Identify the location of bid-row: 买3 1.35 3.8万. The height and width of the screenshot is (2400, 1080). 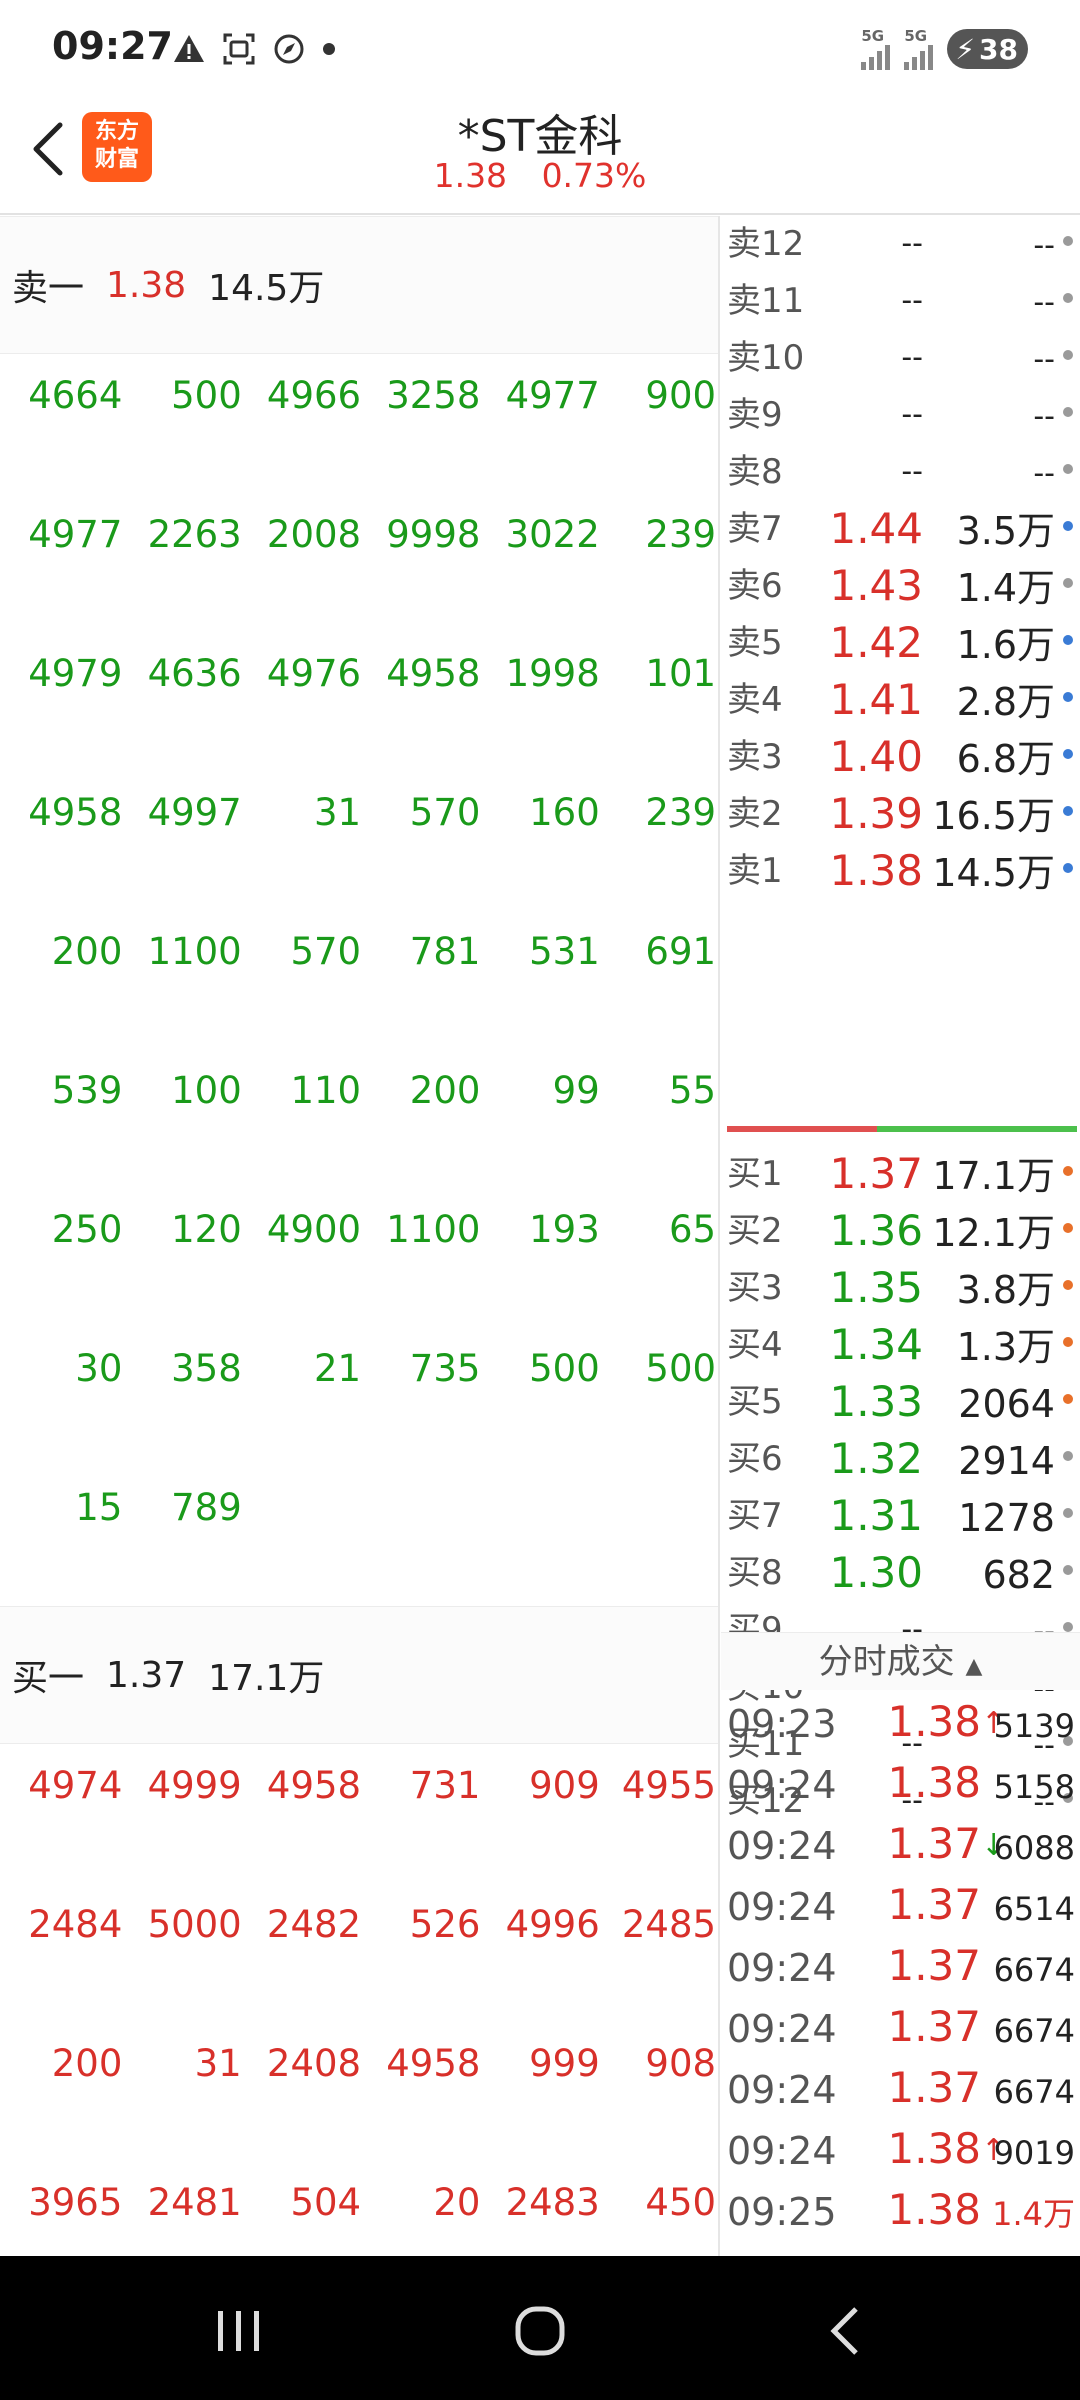
(900, 1288).